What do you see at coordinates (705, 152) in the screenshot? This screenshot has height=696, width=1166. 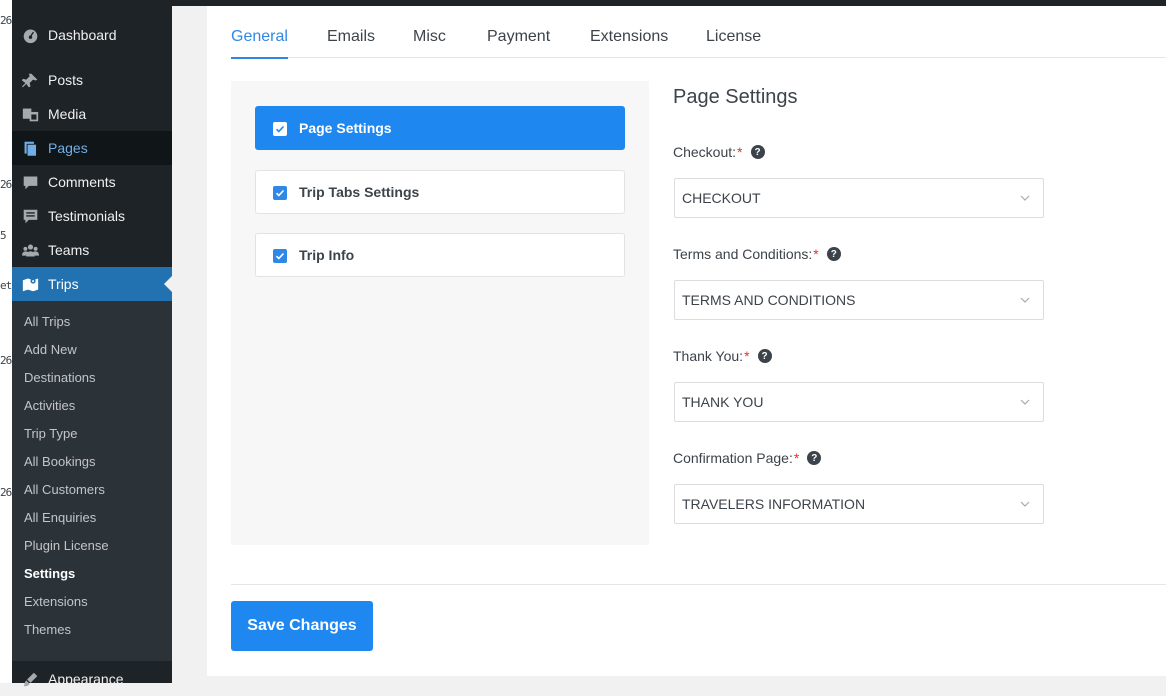 I see `field-label-text: Checkout:` at bounding box center [705, 152].